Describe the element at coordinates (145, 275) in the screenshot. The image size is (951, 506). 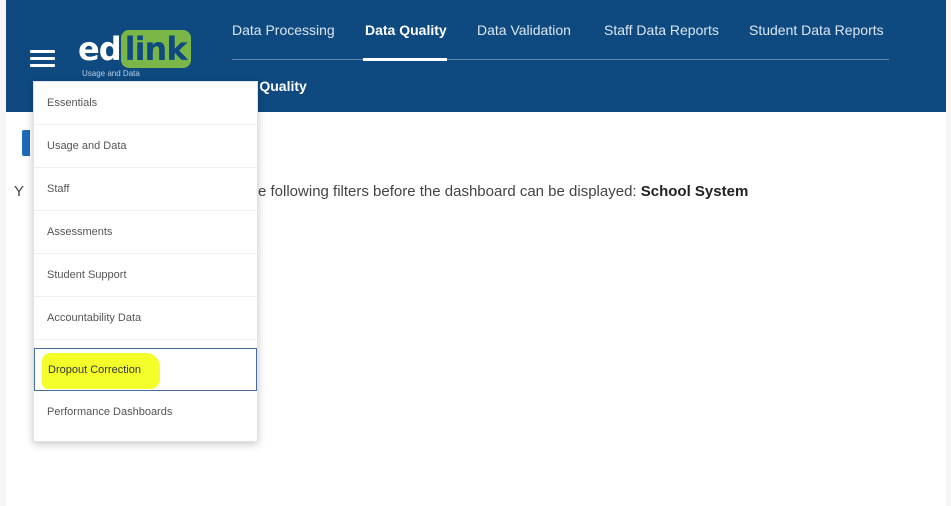
I see `menu-item-student-support: Student Support` at that location.